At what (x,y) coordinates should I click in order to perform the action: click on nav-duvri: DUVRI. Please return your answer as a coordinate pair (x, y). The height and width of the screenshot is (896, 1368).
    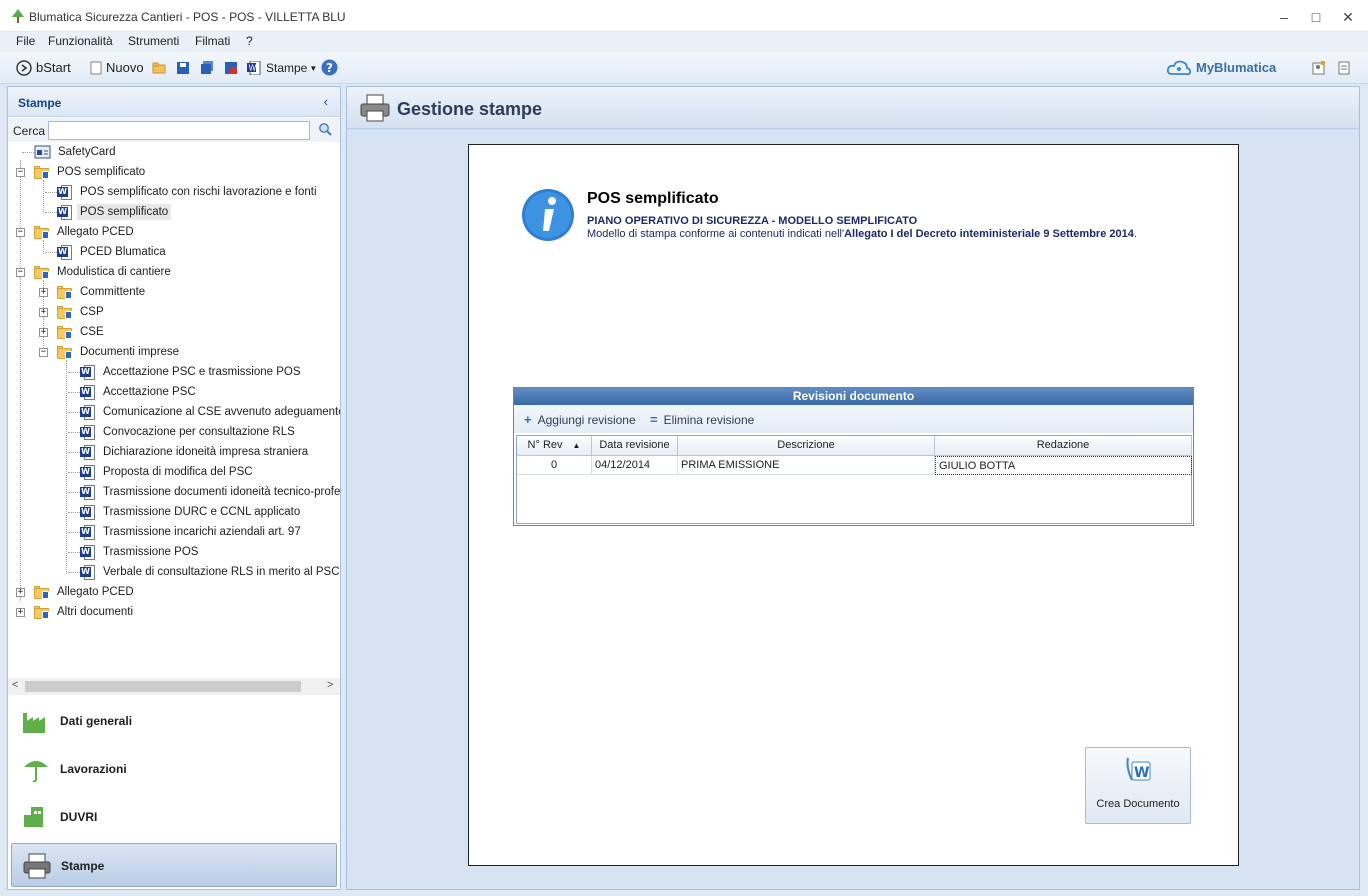
    Looking at the image, I should click on (174, 817).